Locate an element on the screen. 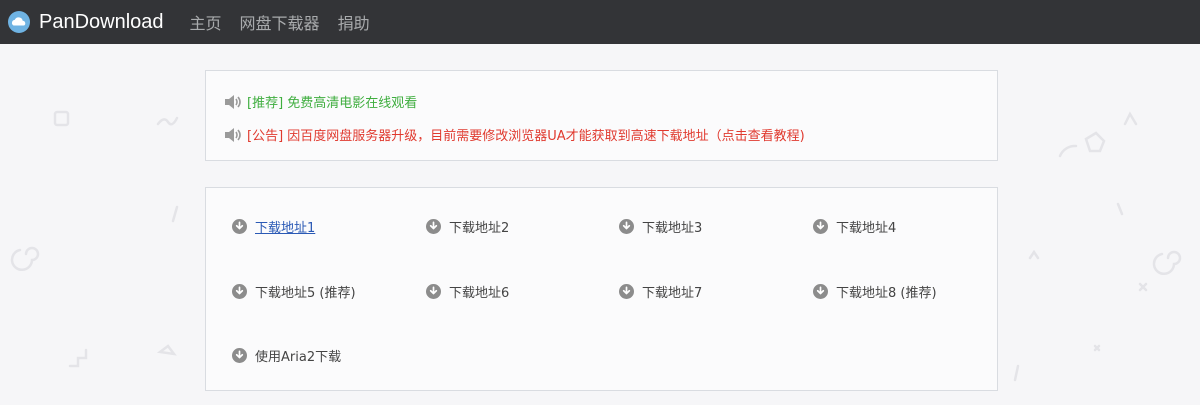 This screenshot has width=1200, height=405. notice-recommend-link: [推荐] 免费高清电影在线观看 is located at coordinates (332, 101).